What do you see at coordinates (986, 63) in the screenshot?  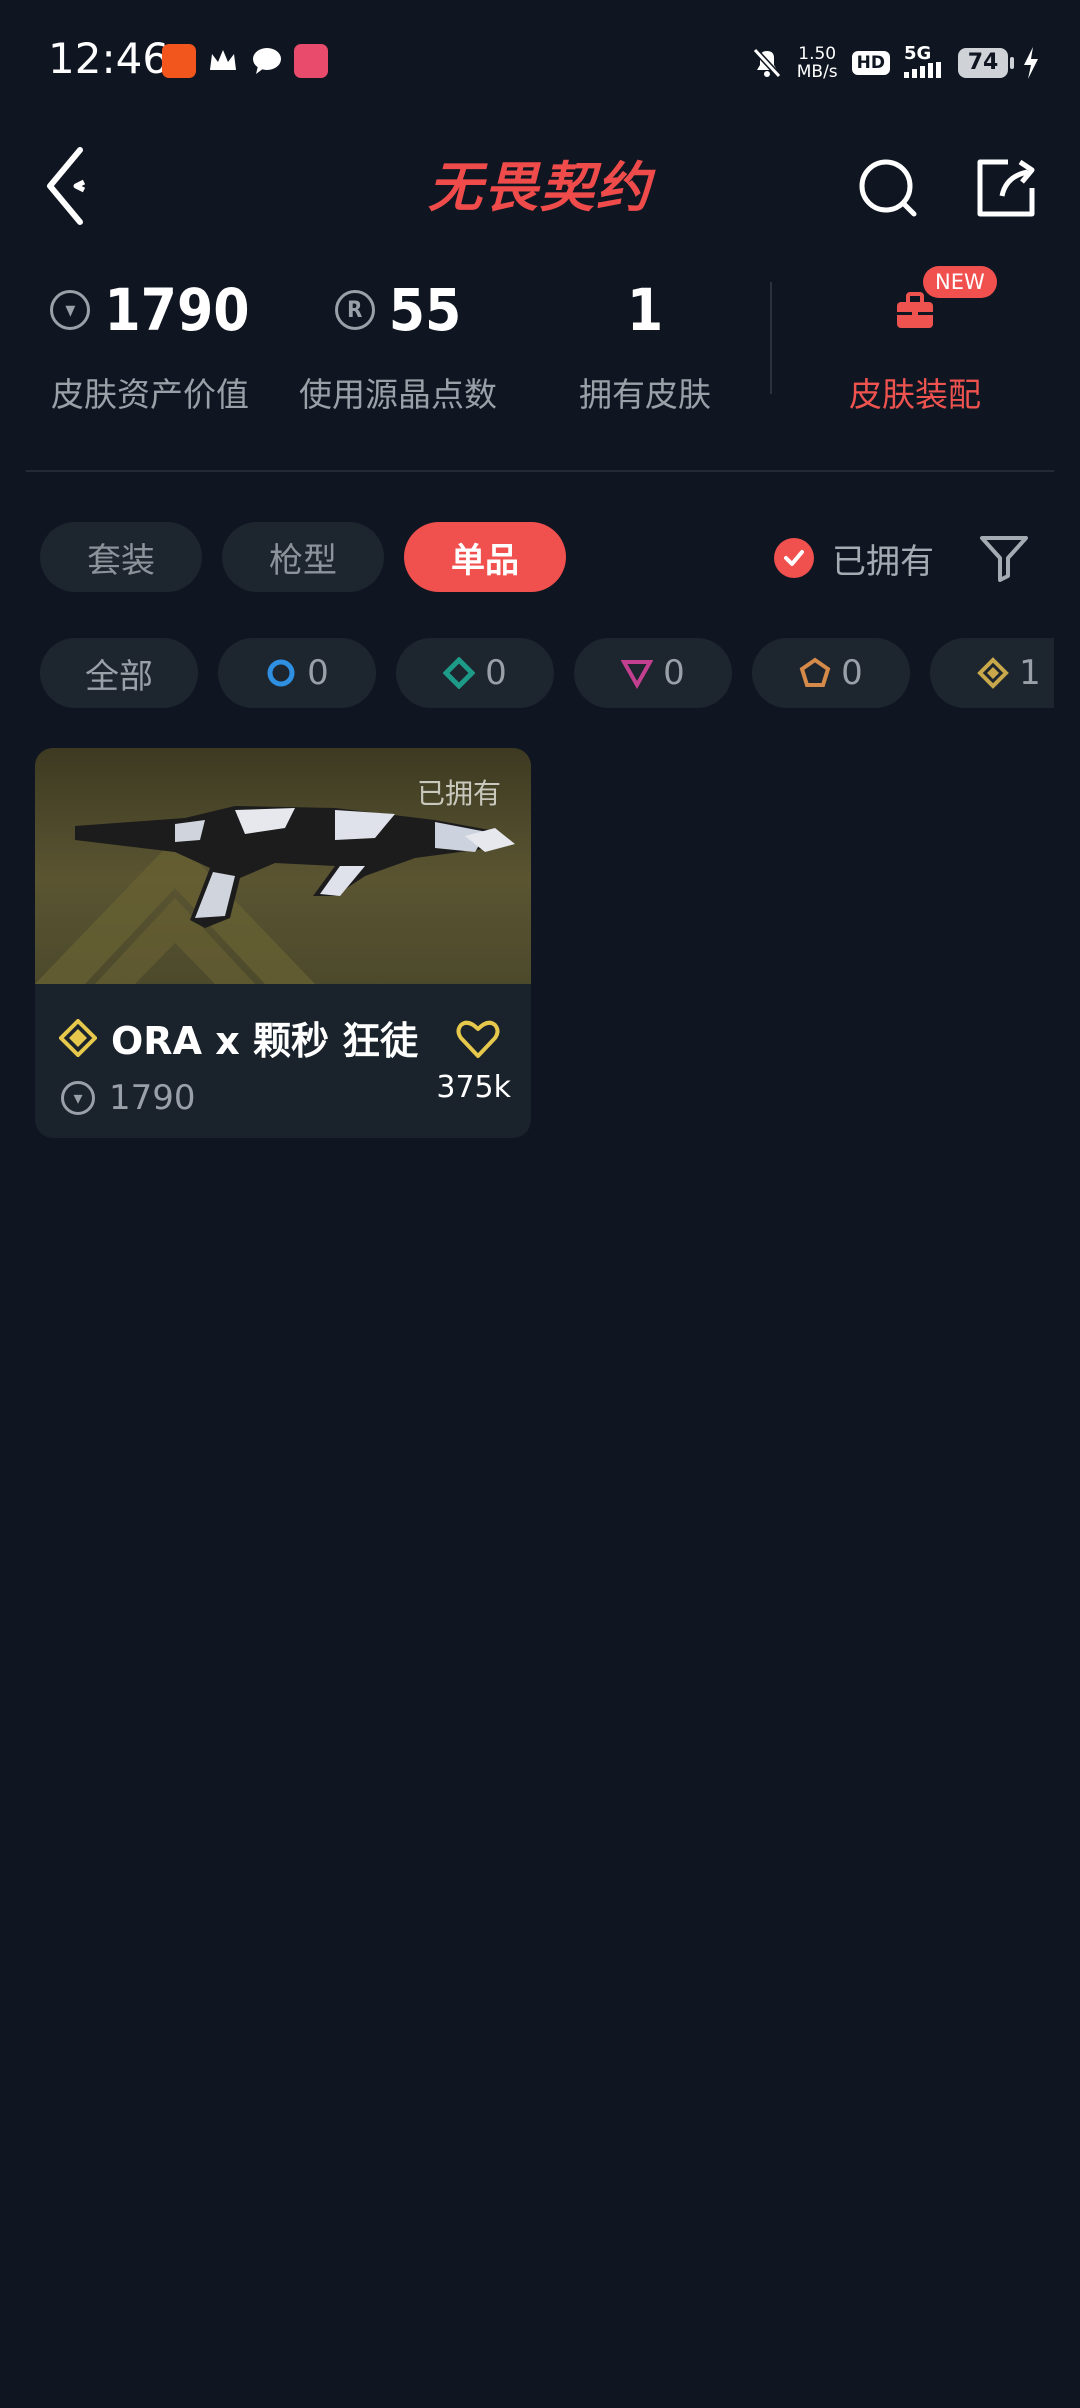 I see `battery-icon: 74` at bounding box center [986, 63].